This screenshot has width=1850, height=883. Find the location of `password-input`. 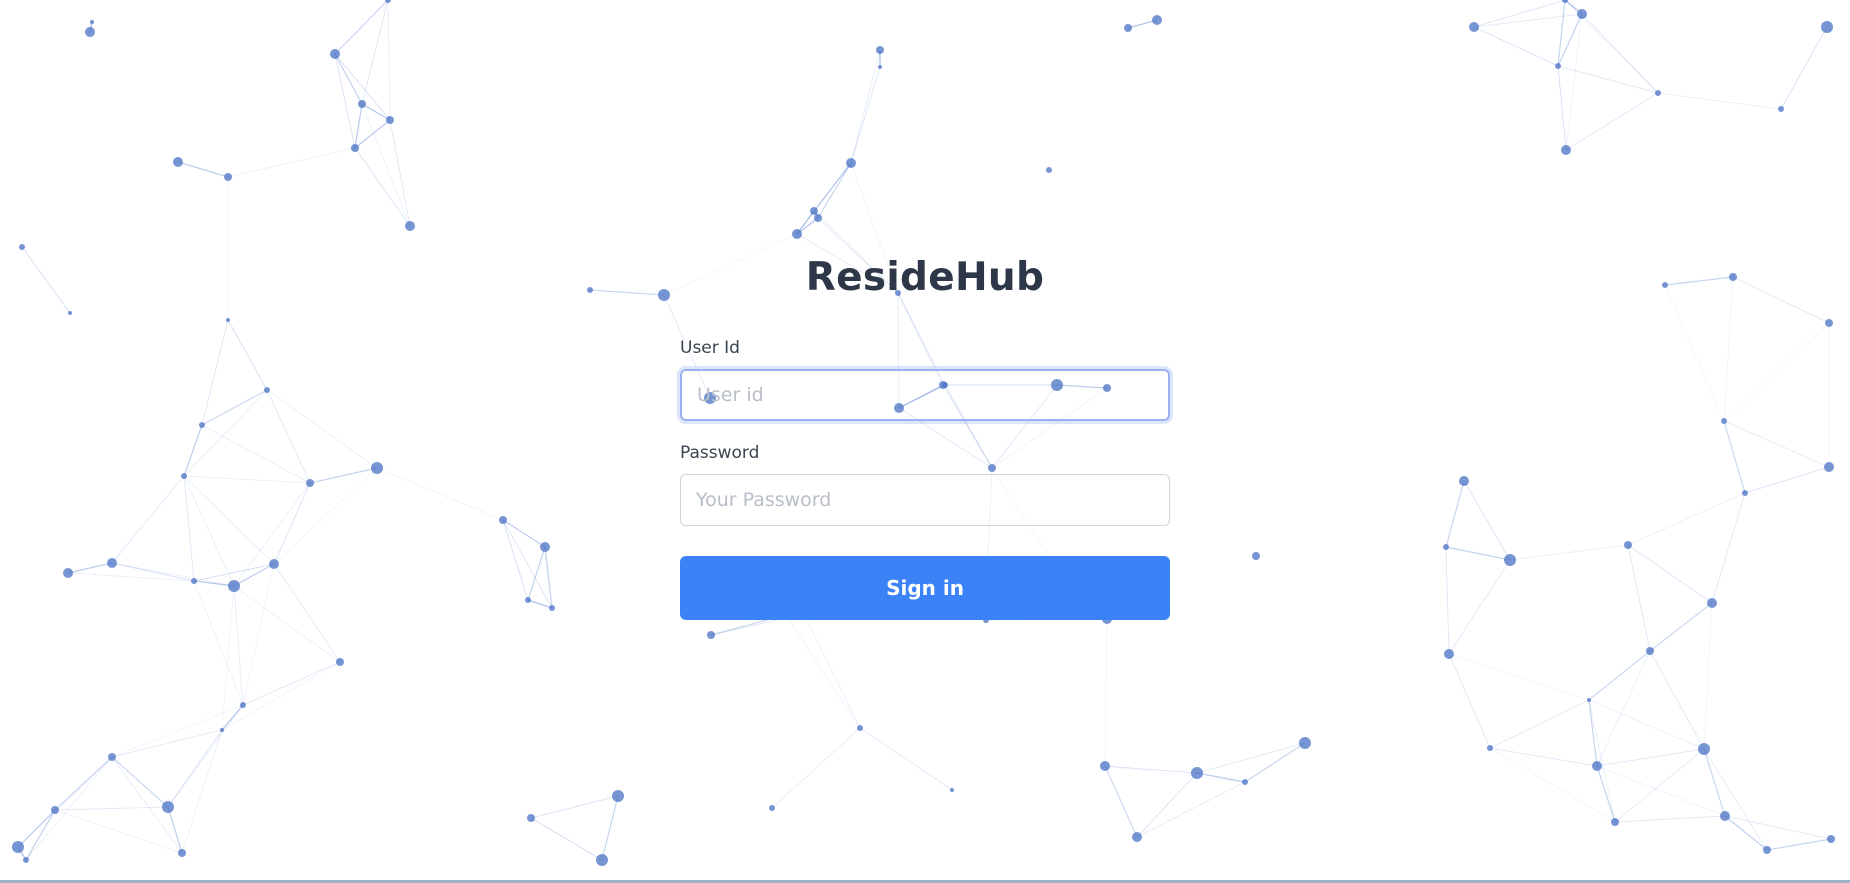

password-input is located at coordinates (925, 500).